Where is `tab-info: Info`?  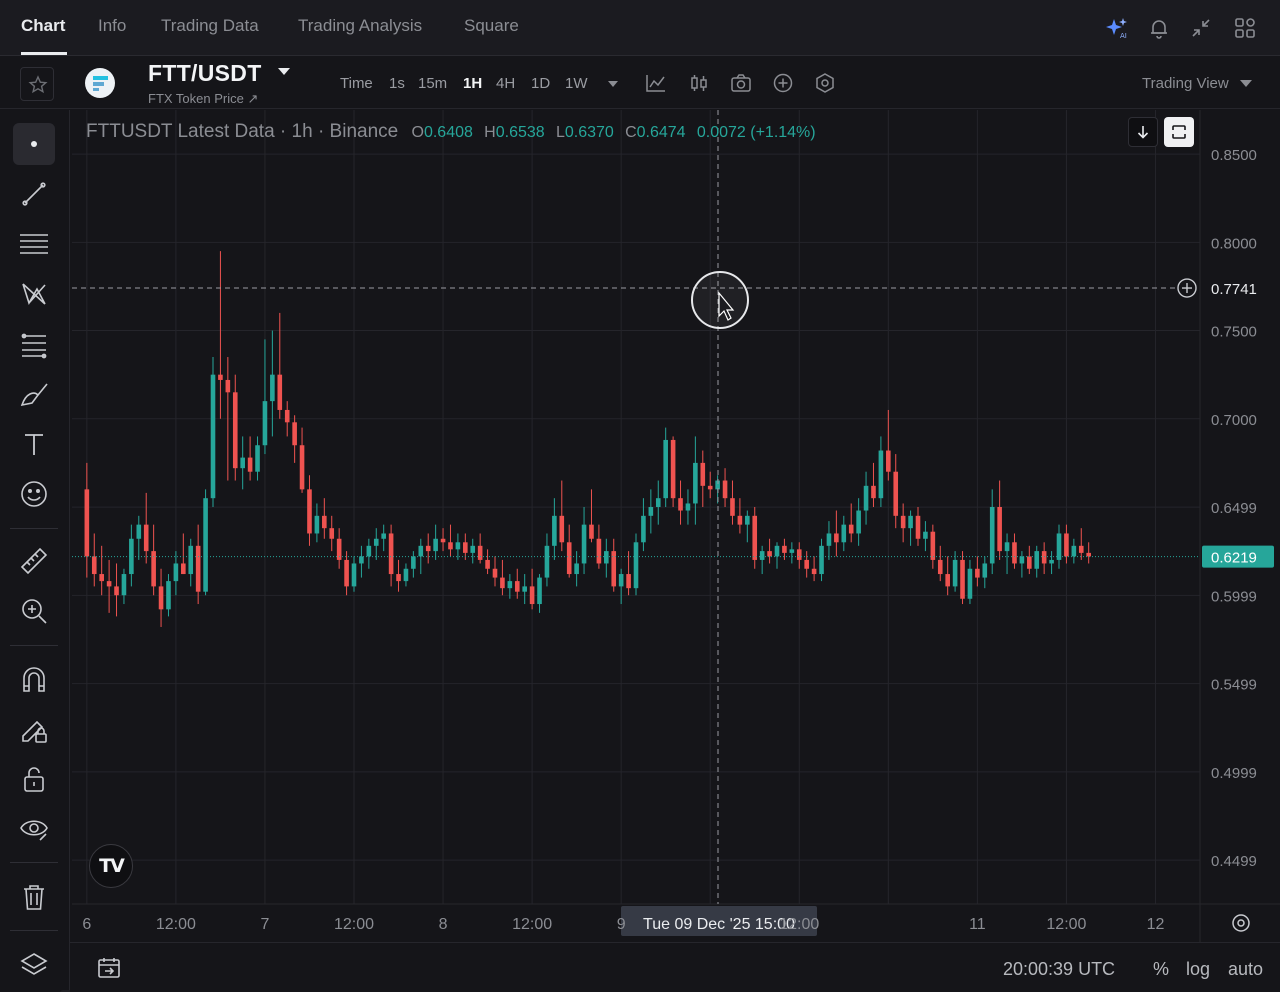 tab-info: Info is located at coordinates (112, 26).